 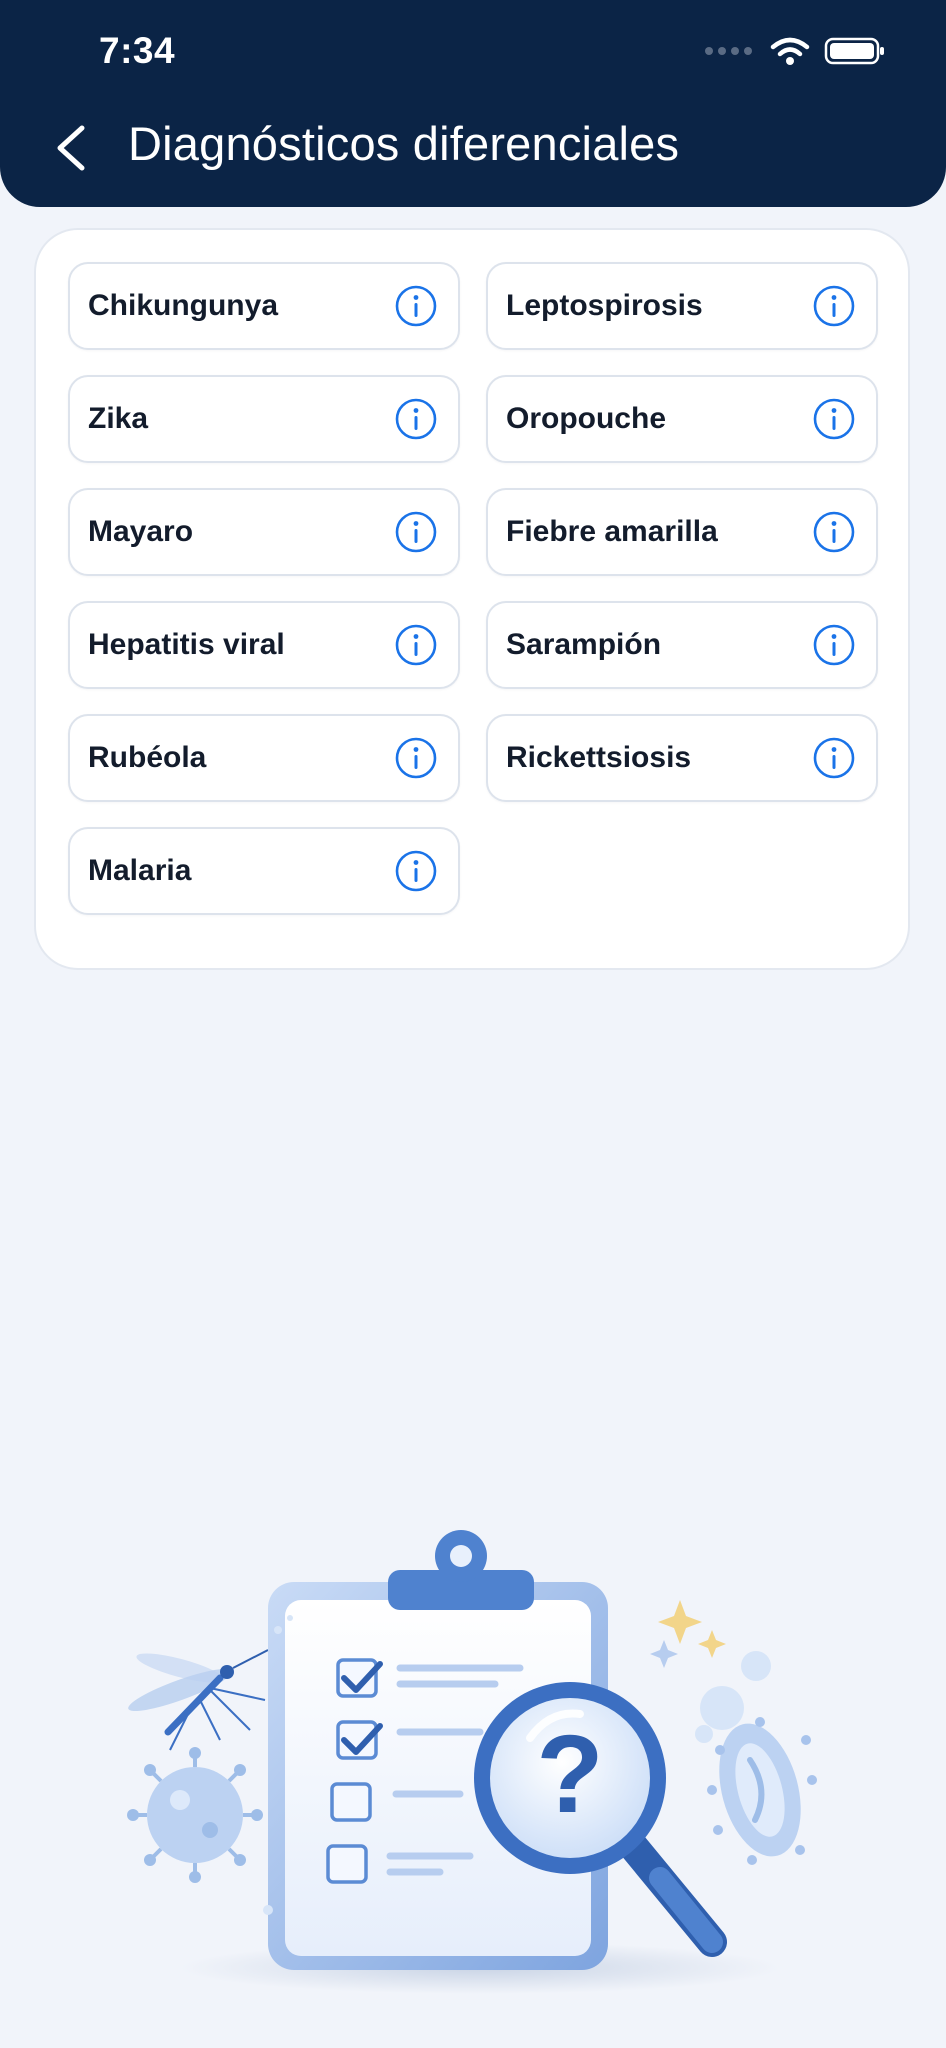 I want to click on diagnosis-chip: Hepatitis viral, so click(x=264, y=645).